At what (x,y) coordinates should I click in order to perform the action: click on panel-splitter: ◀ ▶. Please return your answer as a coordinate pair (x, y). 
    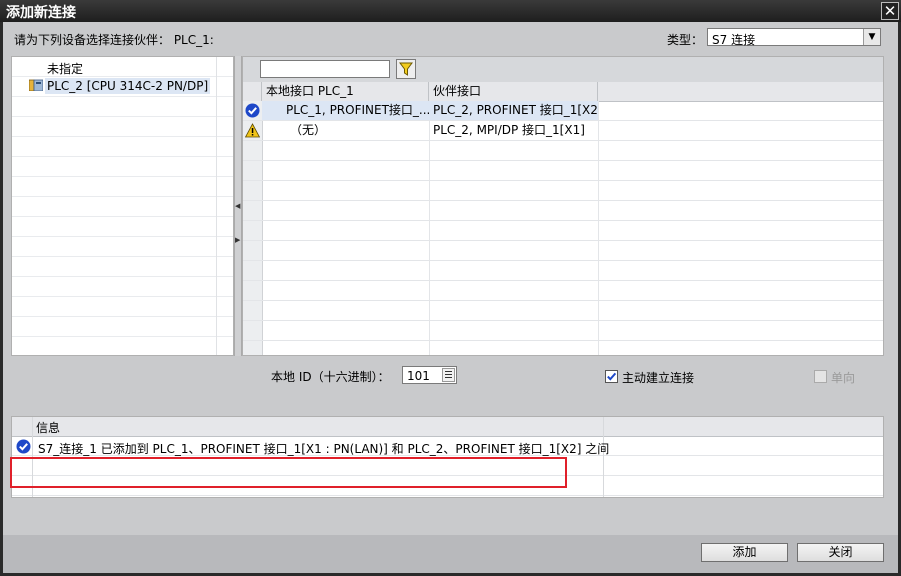
    Looking at the image, I should click on (238, 206).